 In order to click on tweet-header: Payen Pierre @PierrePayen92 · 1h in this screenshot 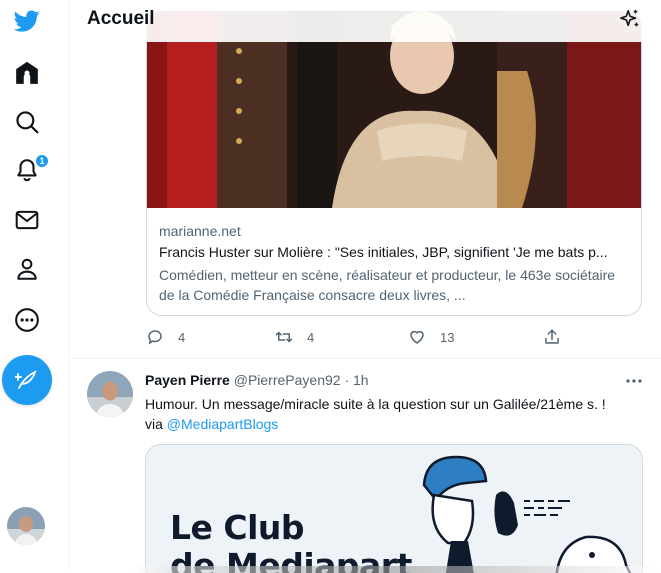, I will do `click(395, 382)`.